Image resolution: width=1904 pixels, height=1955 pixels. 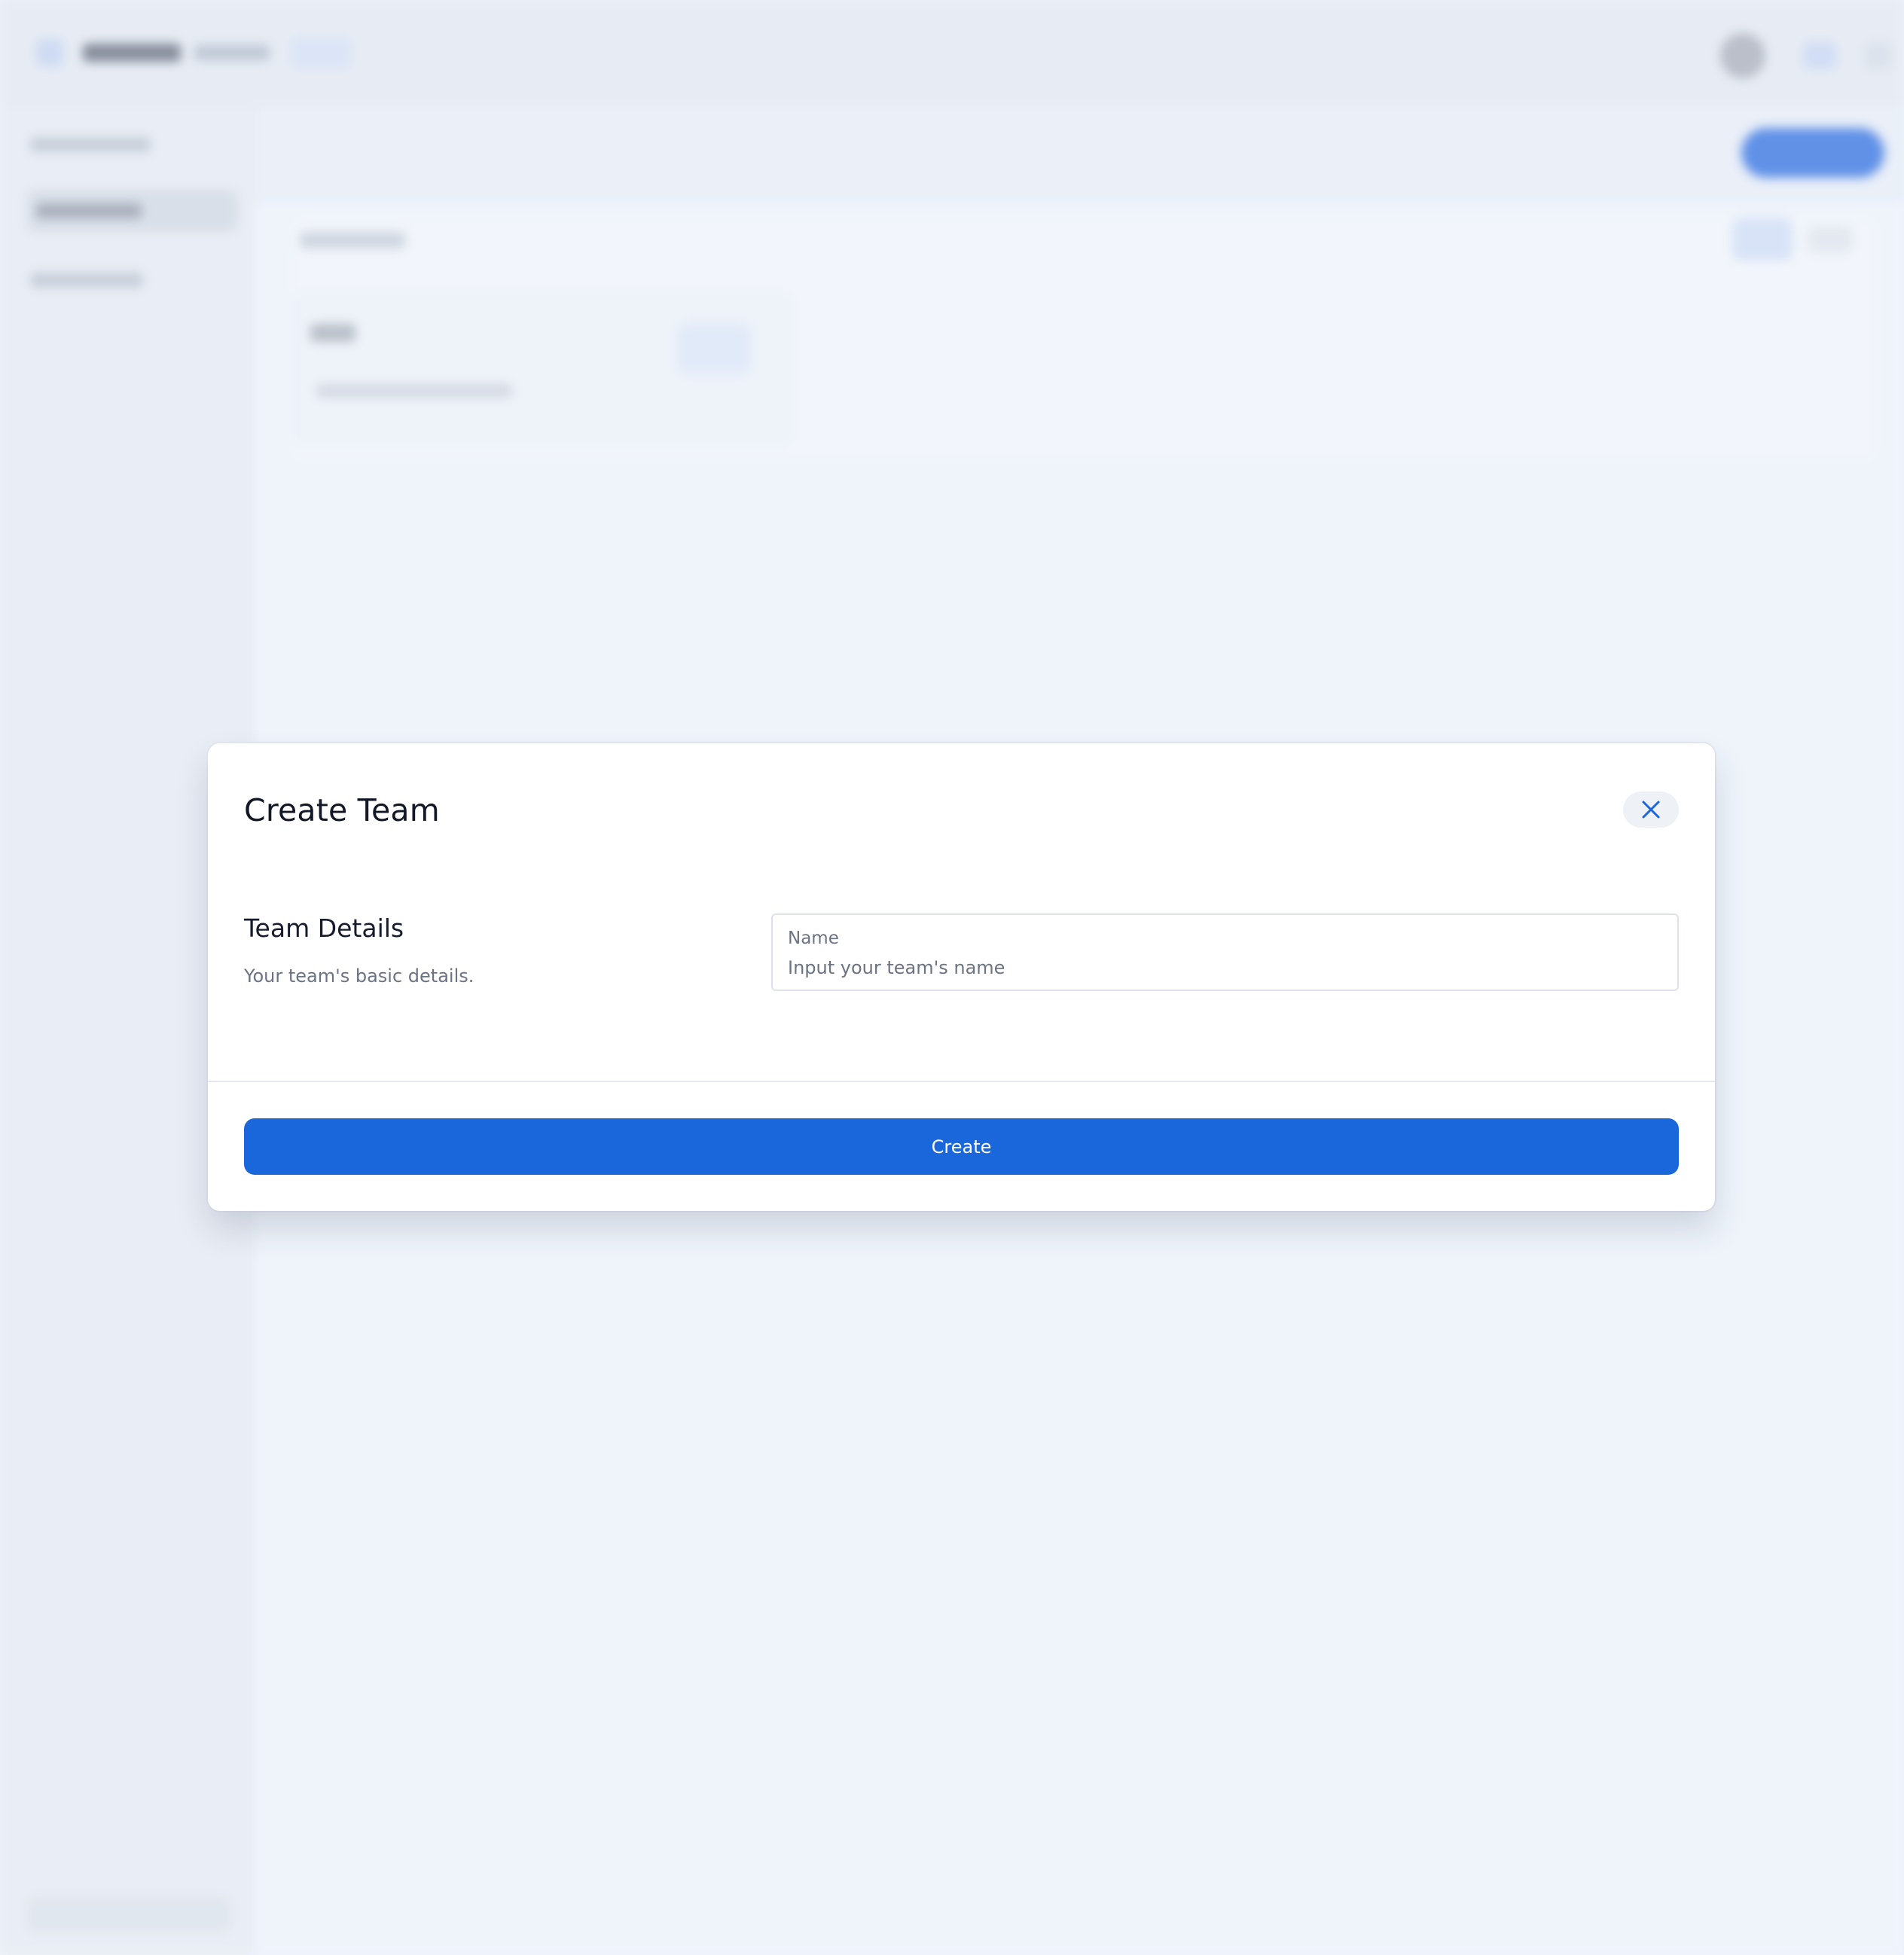 I want to click on close-button, so click(x=1651, y=809).